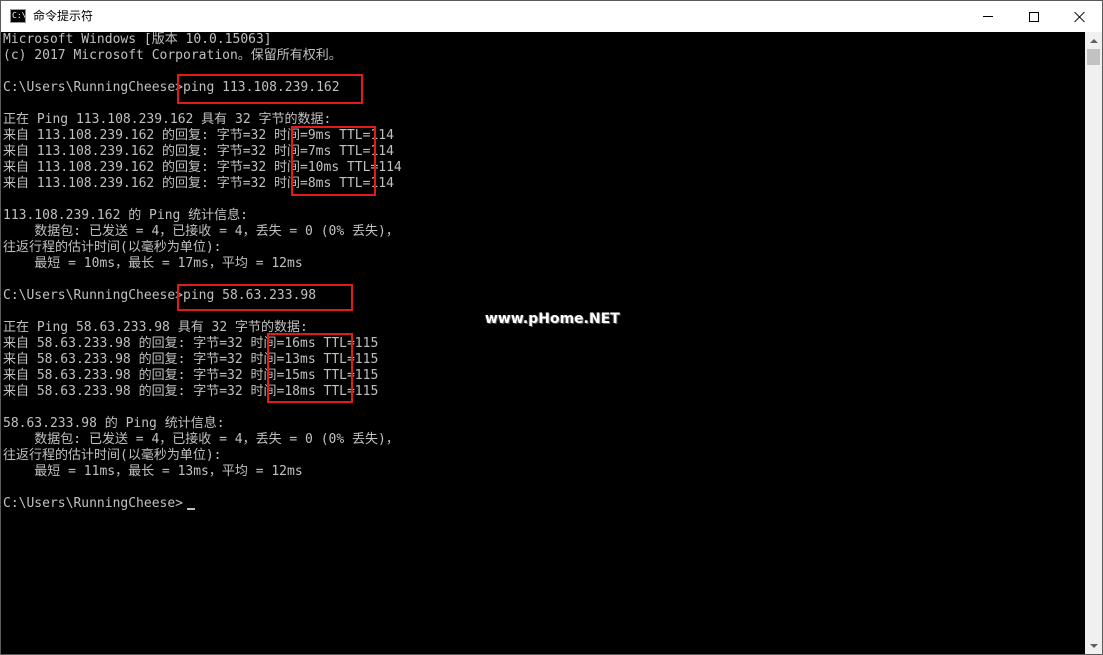 The image size is (1103, 655). I want to click on scroll-up-button, so click(1093, 40).